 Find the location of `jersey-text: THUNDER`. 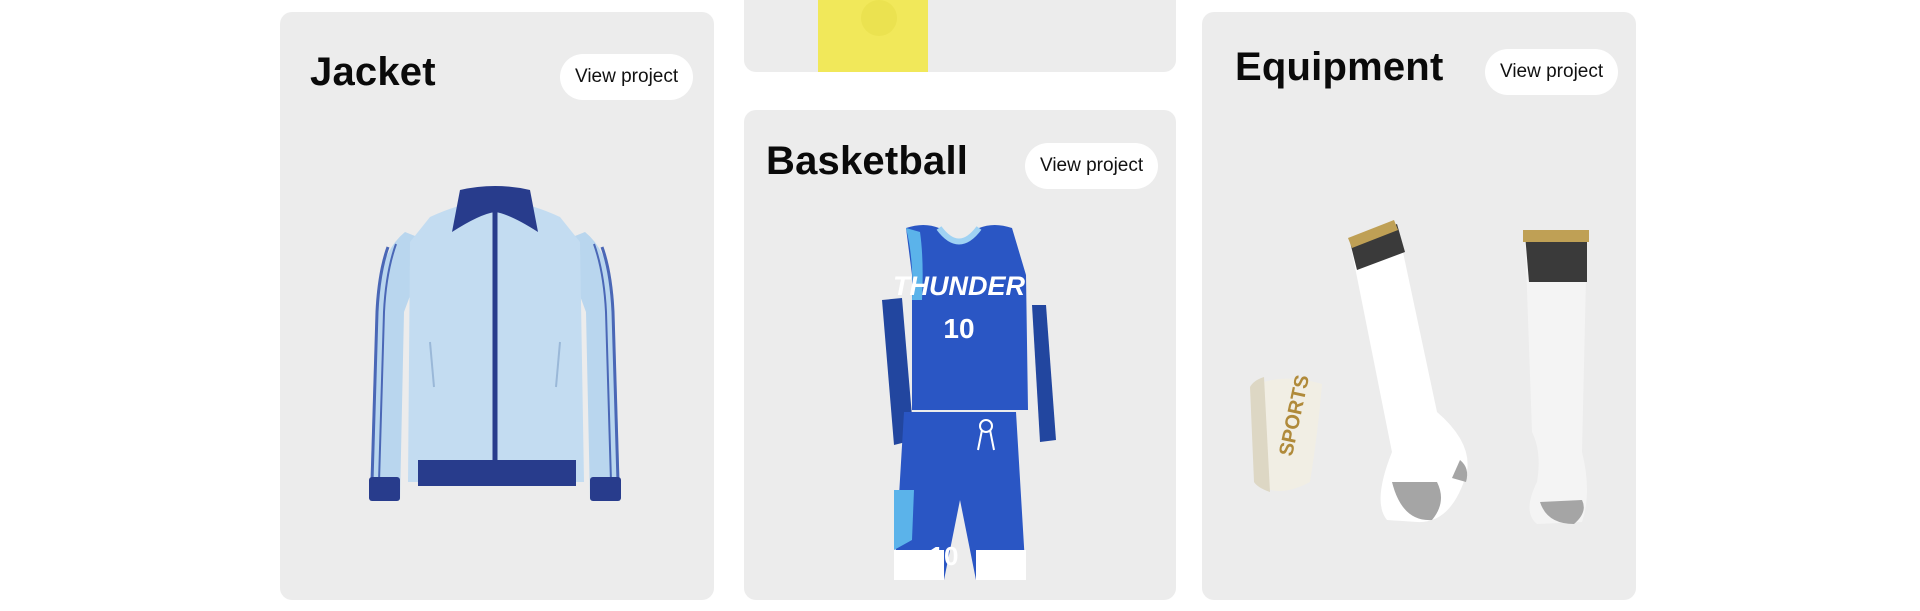

jersey-text: THUNDER is located at coordinates (959, 286).